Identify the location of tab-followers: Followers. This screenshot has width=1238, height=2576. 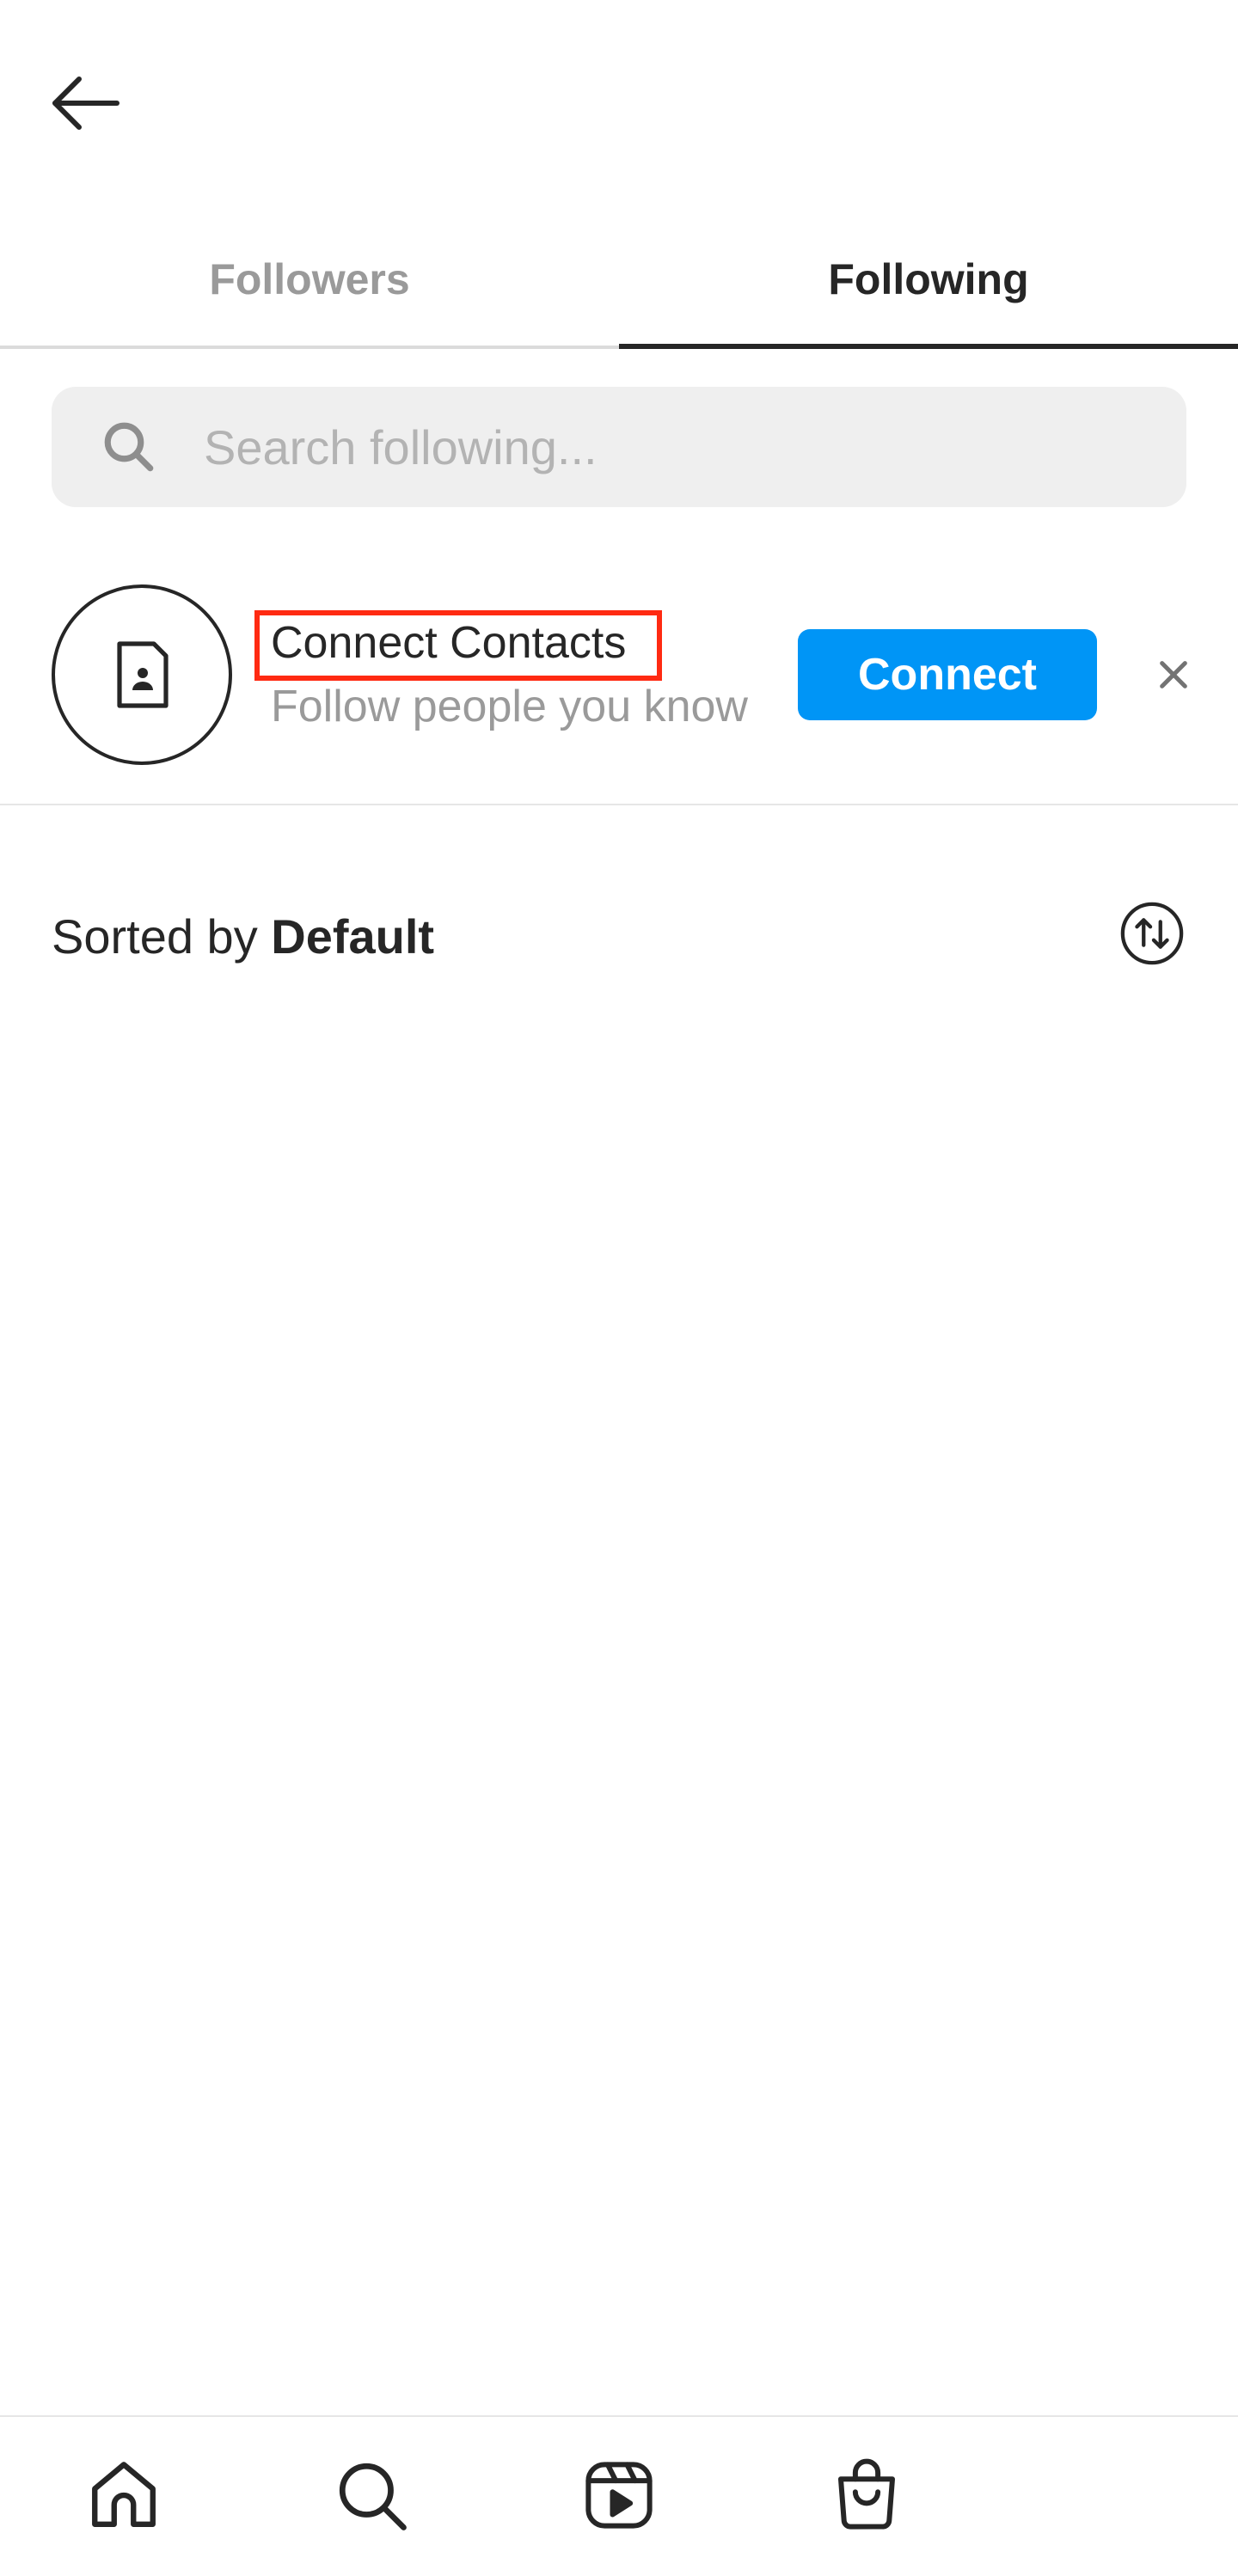
(309, 279).